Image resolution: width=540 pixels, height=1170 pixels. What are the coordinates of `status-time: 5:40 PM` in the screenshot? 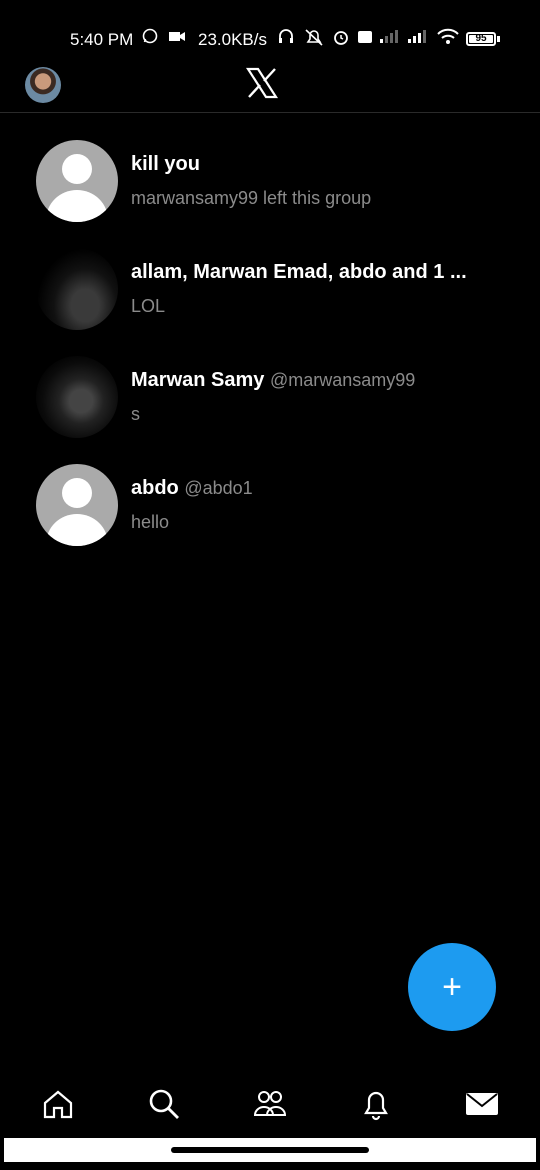 It's located at (102, 39).